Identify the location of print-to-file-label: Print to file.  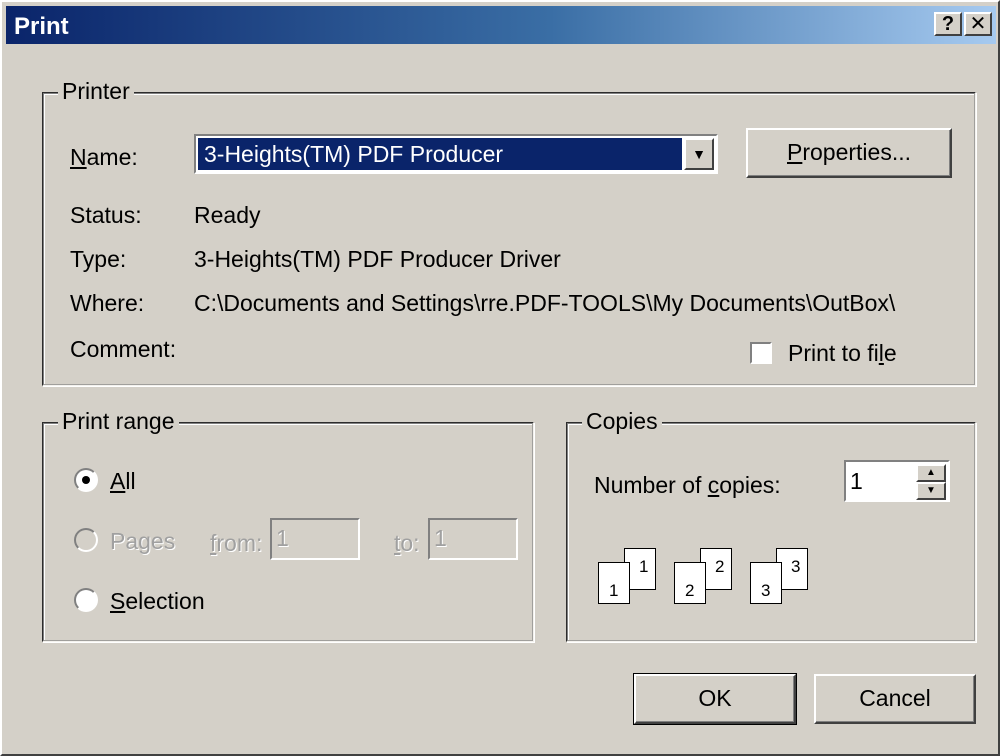
(842, 353).